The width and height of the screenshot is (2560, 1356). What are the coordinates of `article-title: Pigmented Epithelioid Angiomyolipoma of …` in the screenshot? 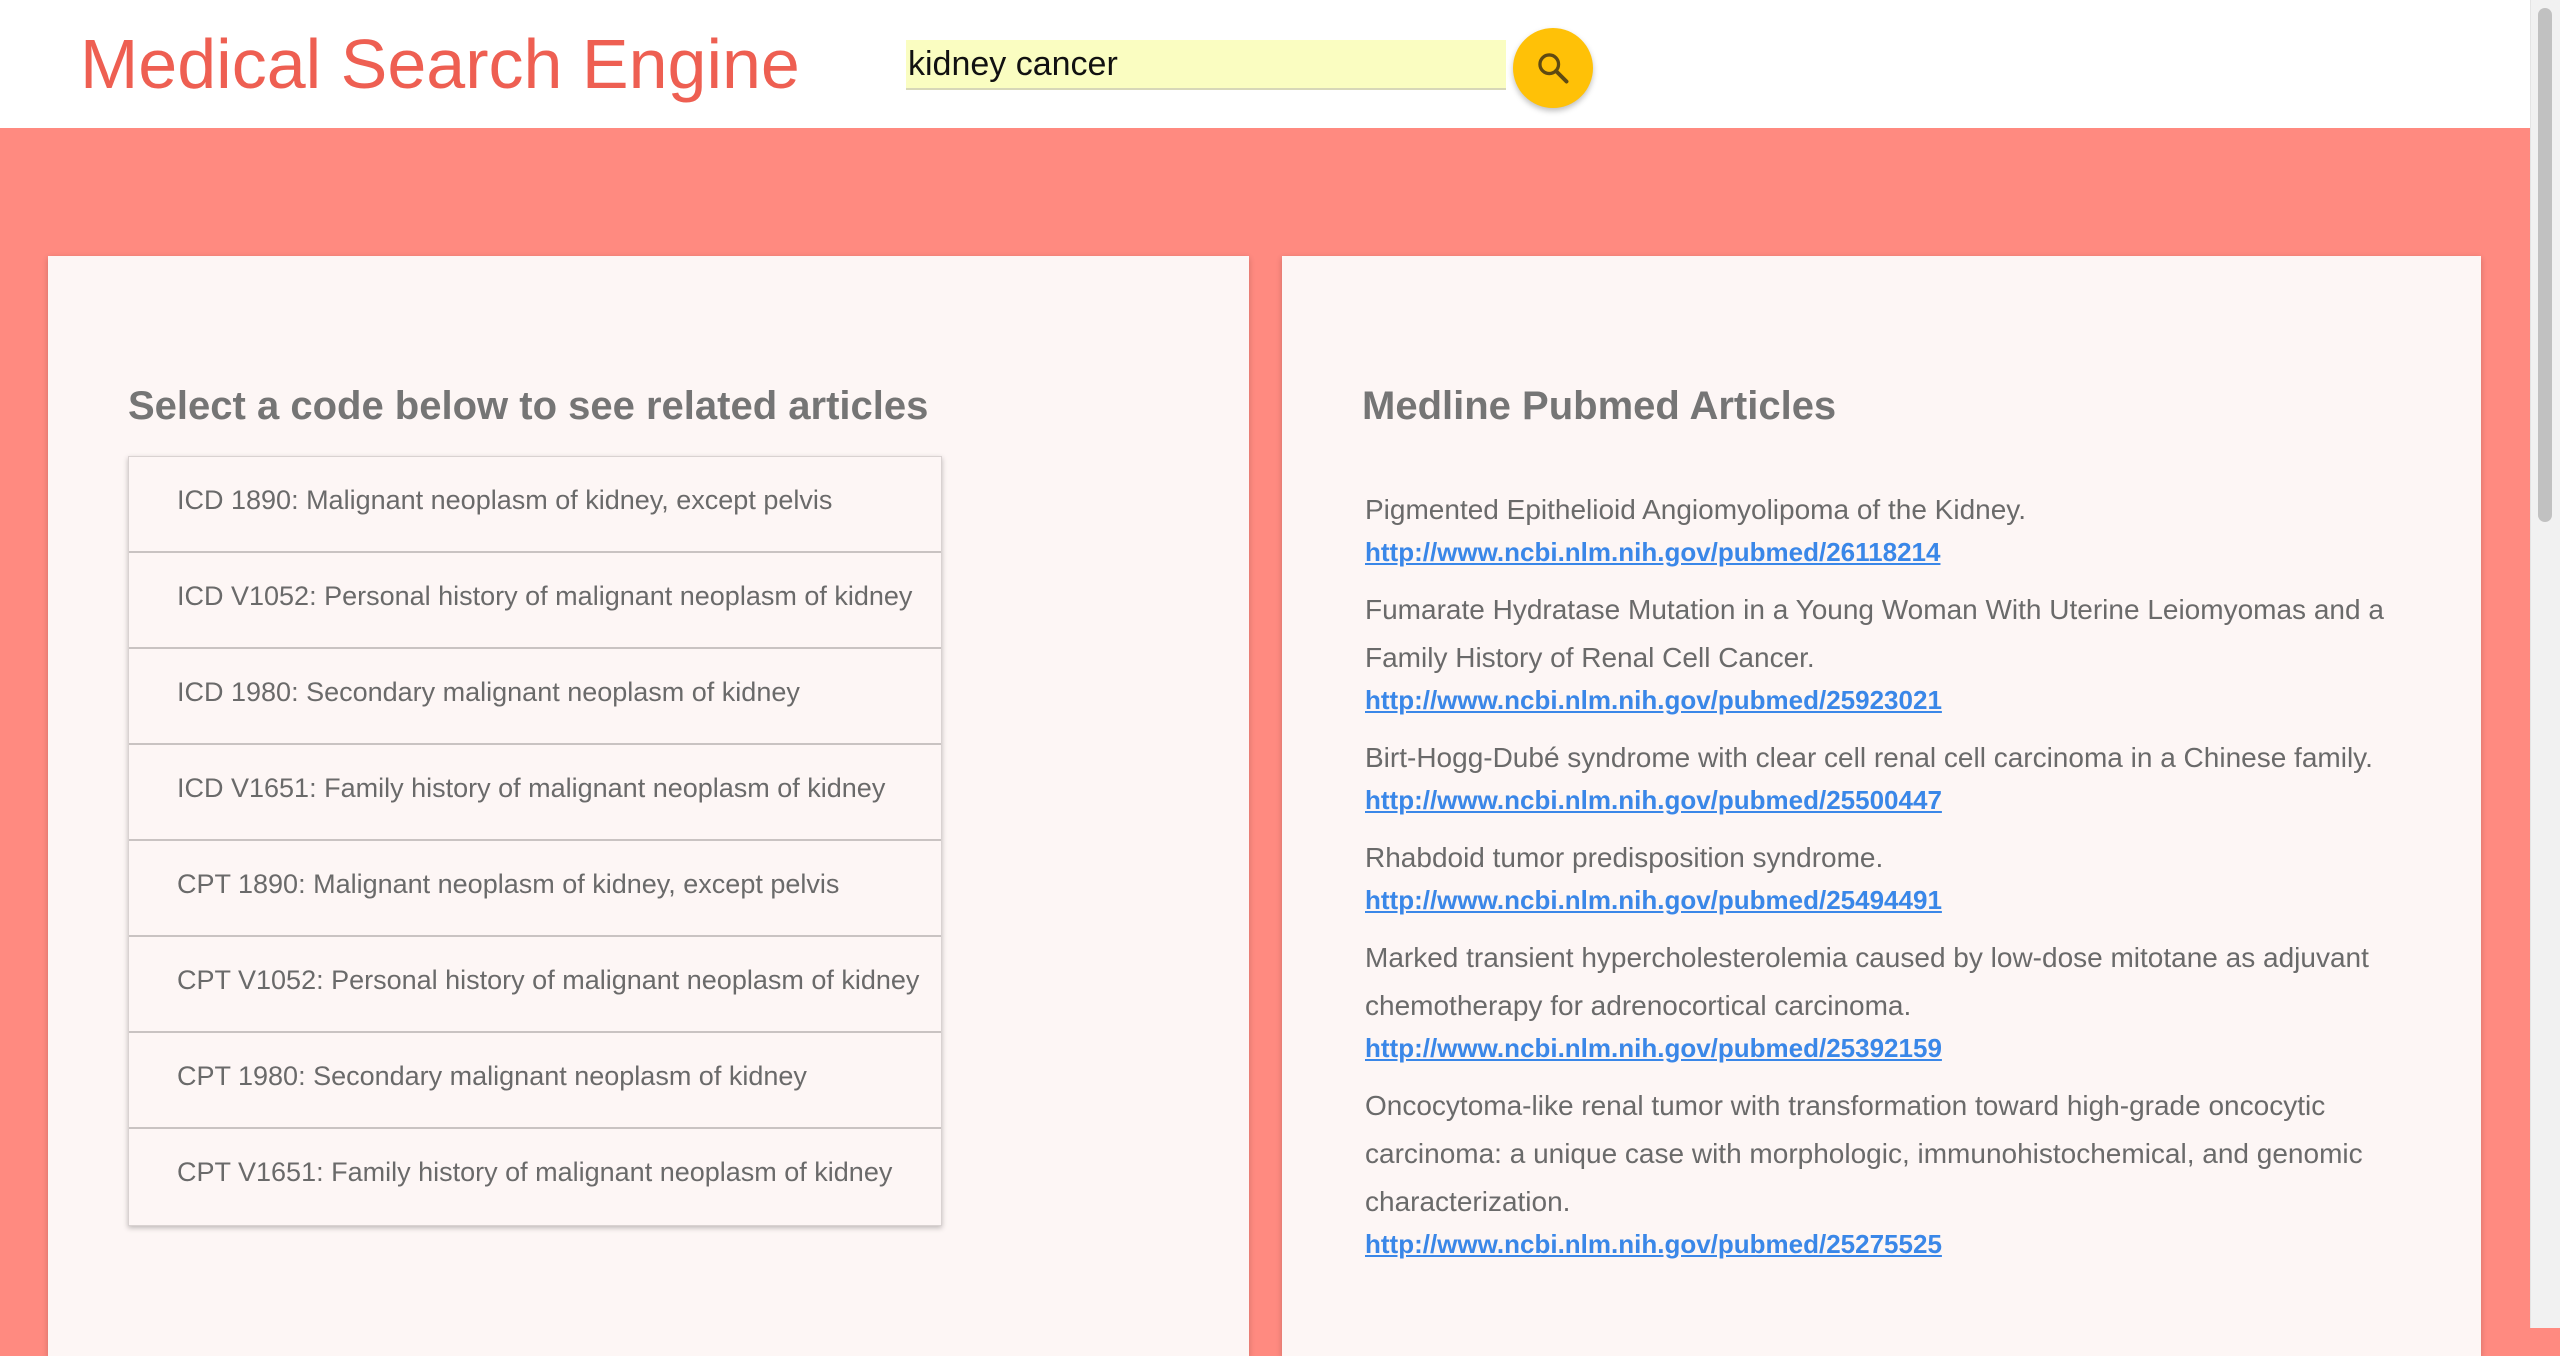 It's located at (1695, 509).